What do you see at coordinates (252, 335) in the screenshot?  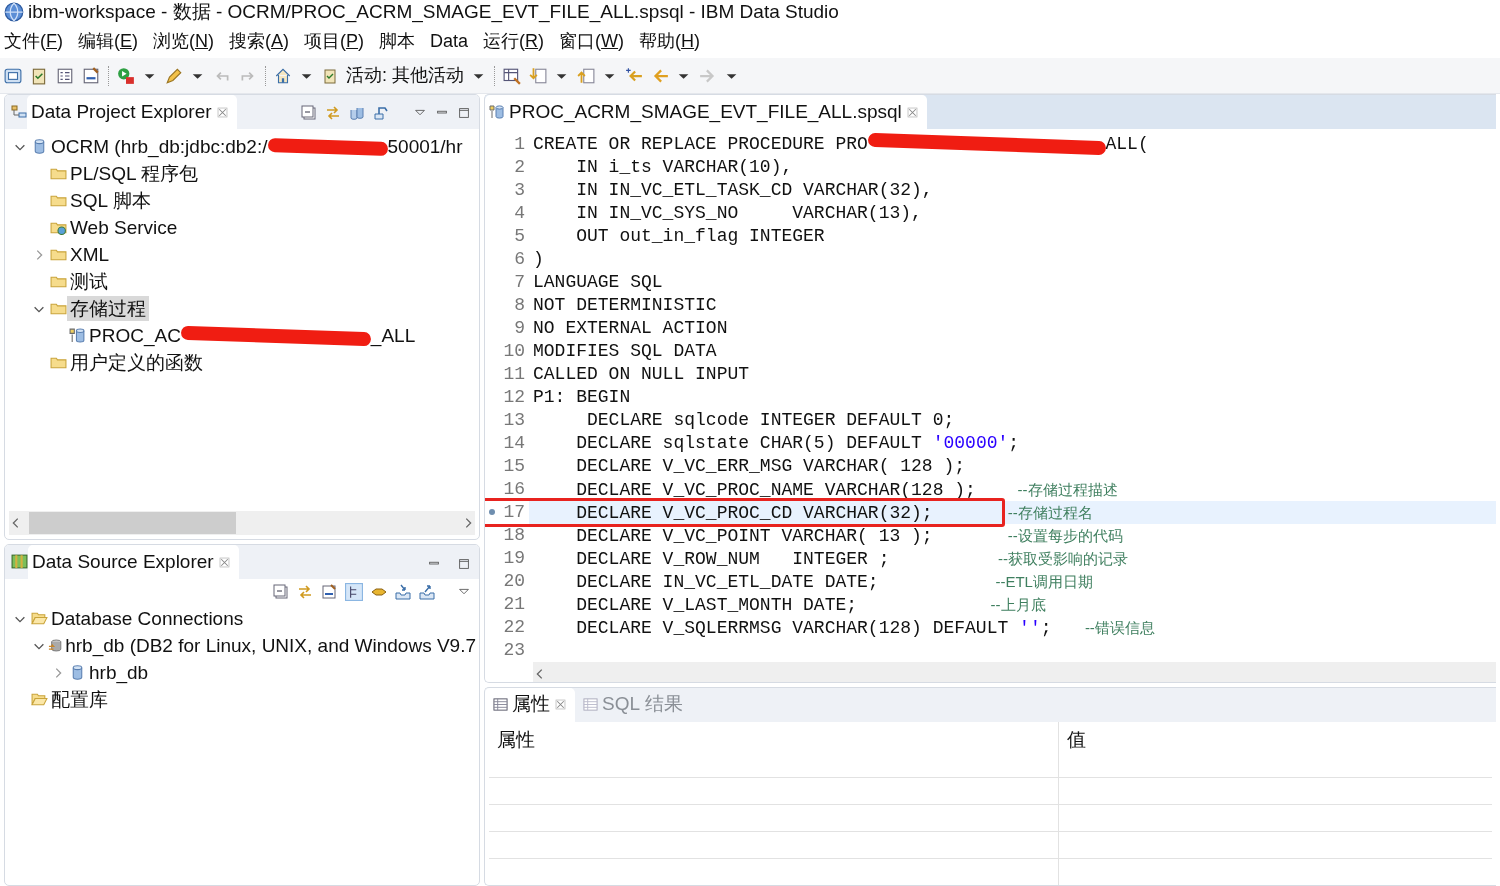 I see `tree-item: PROC_AC _ALL` at bounding box center [252, 335].